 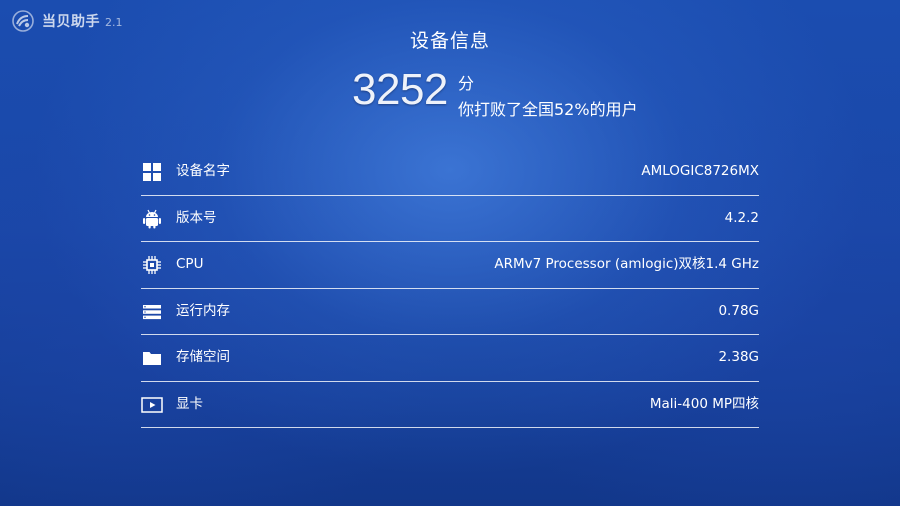 I want to click on score-unit: 分, so click(x=466, y=83).